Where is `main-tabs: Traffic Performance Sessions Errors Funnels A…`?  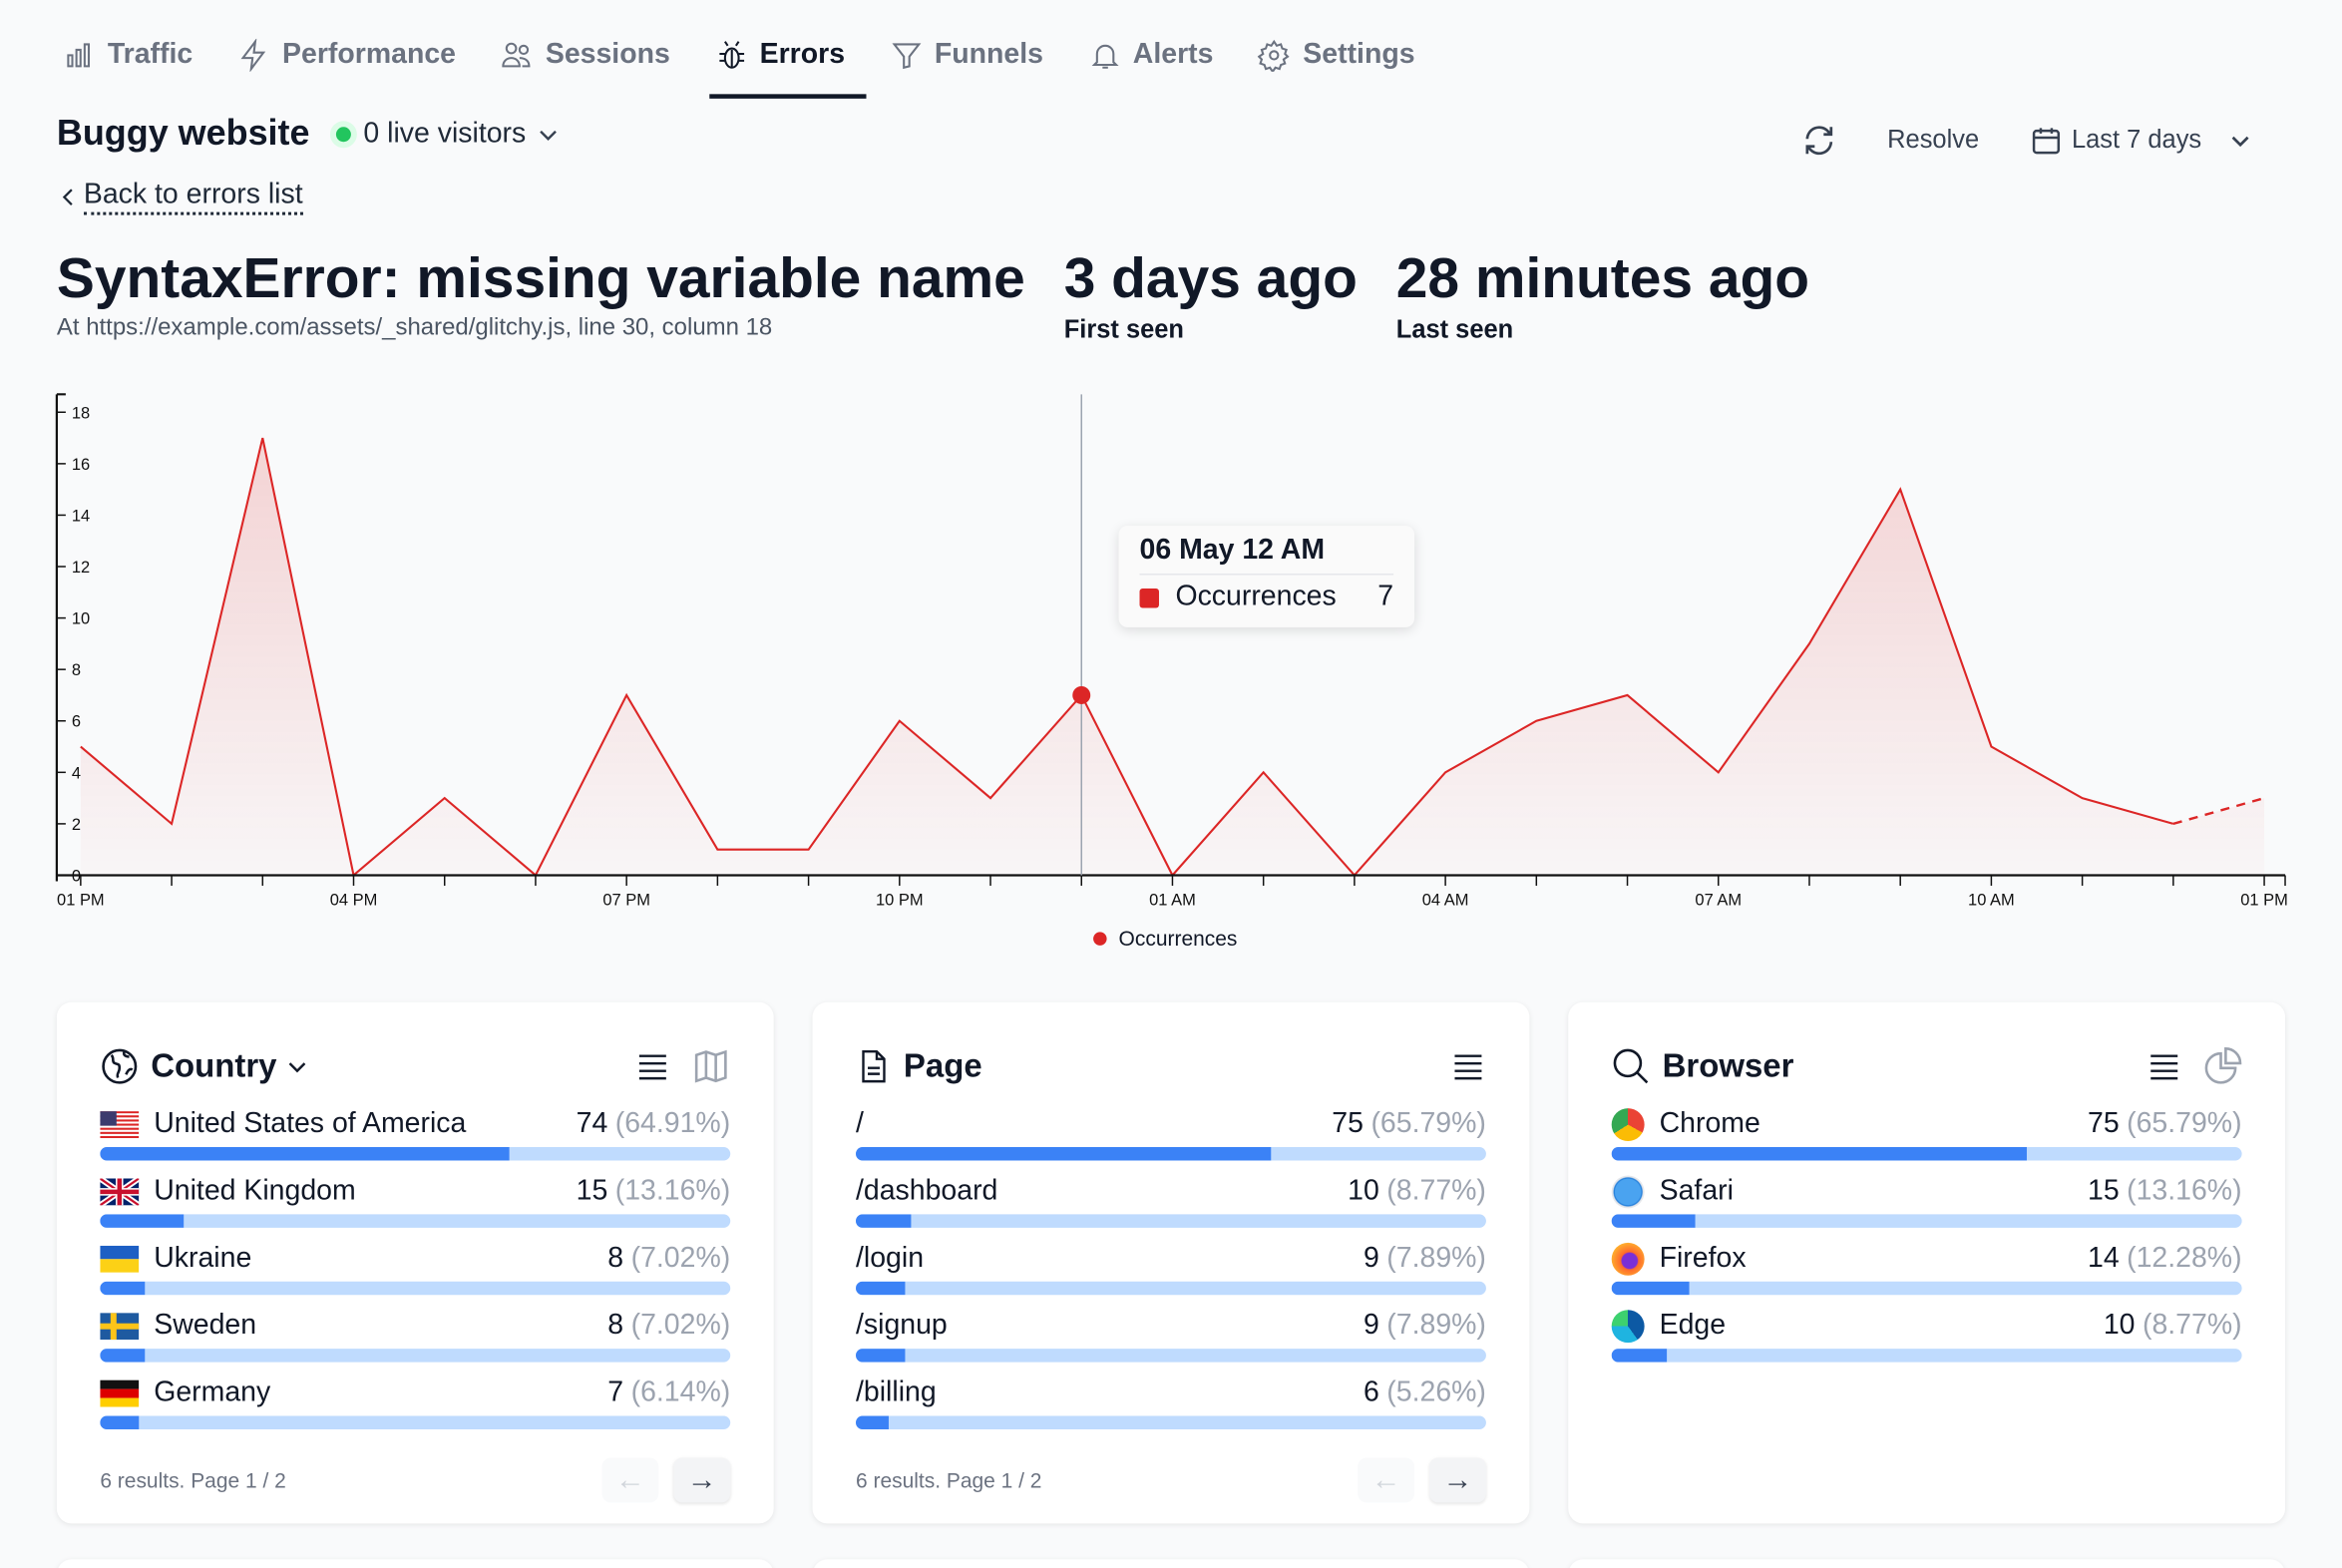 main-tabs: Traffic Performance Sessions Errors Funnels A… is located at coordinates (756, 66).